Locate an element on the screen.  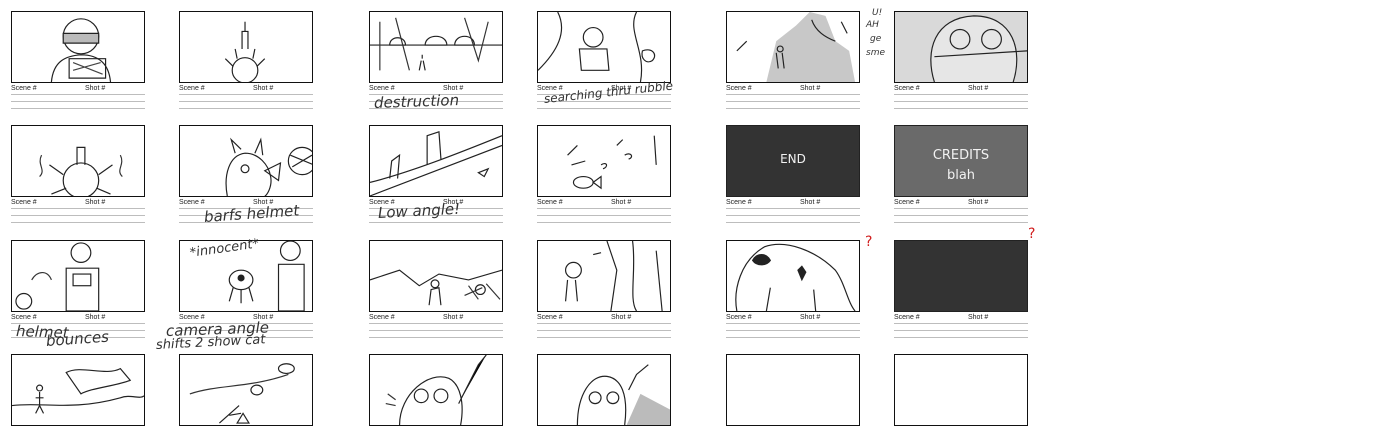
sketch-giant-creature is located at coordinates (795, 277).